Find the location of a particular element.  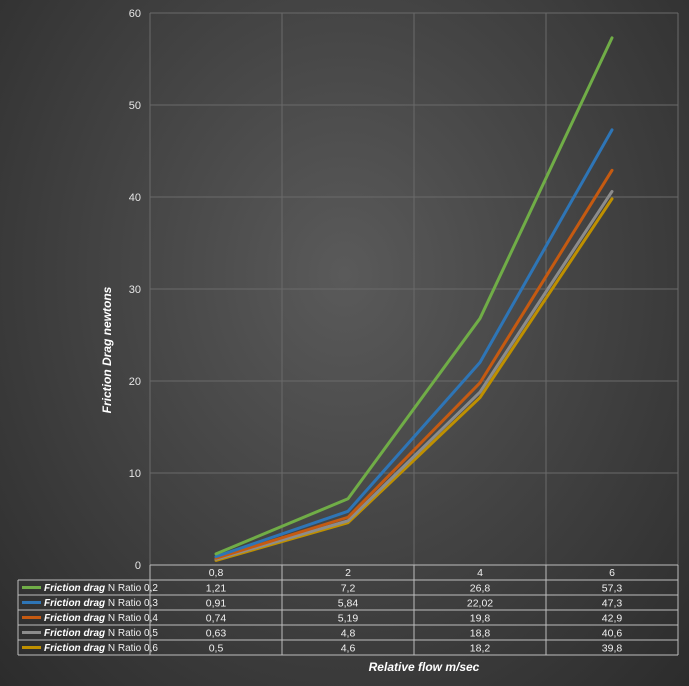

y-tick-label: 0 is located at coordinates (138, 566).